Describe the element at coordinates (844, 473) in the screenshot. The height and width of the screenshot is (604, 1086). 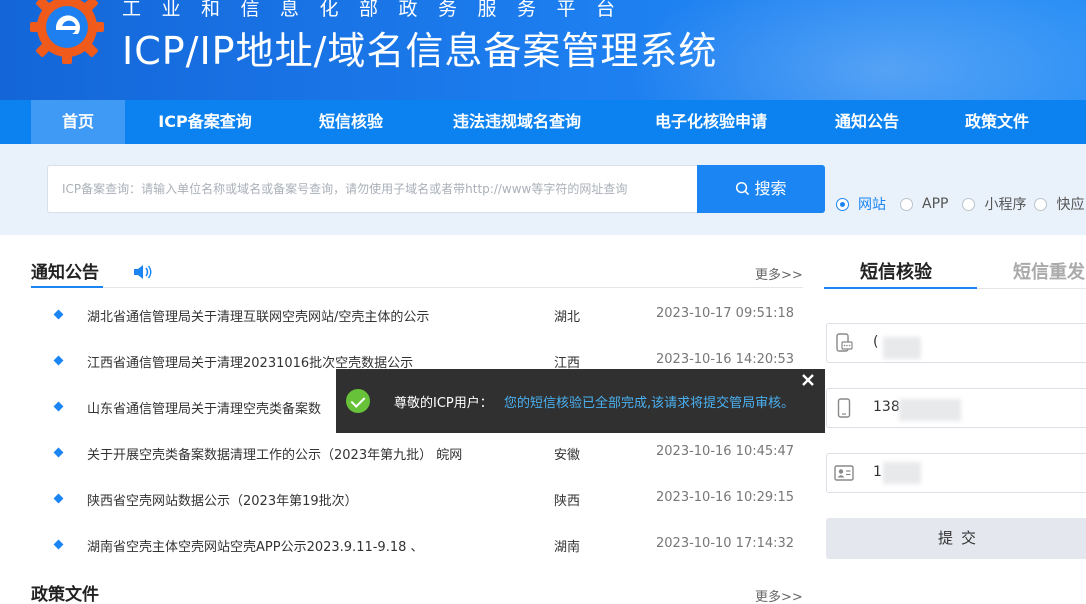
I see `id-card-icon` at that location.